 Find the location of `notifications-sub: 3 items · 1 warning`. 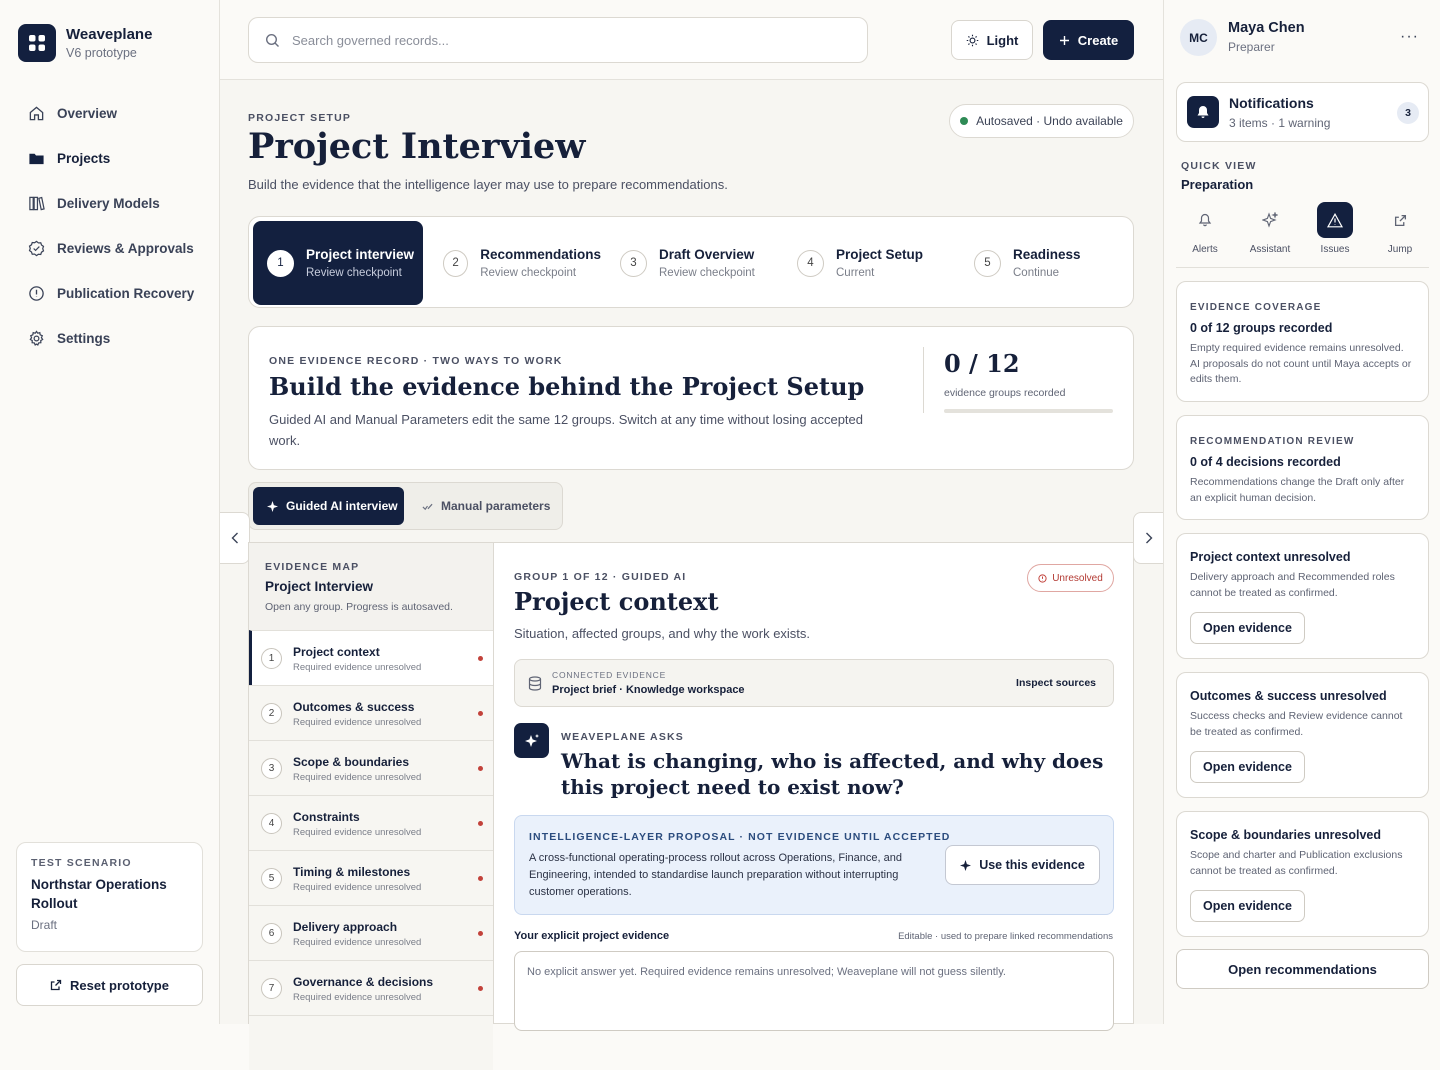

notifications-sub: 3 items · 1 warning is located at coordinates (1280, 123).